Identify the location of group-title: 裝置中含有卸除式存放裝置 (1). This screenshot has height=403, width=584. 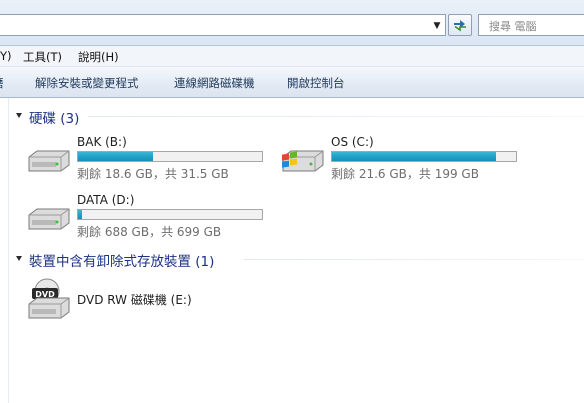
(122, 262).